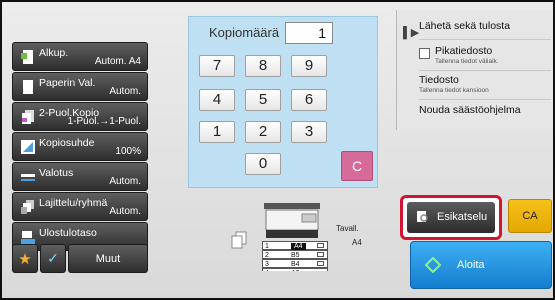  Describe the element at coordinates (56, 173) in the screenshot. I see `function-name: Valotus` at that location.